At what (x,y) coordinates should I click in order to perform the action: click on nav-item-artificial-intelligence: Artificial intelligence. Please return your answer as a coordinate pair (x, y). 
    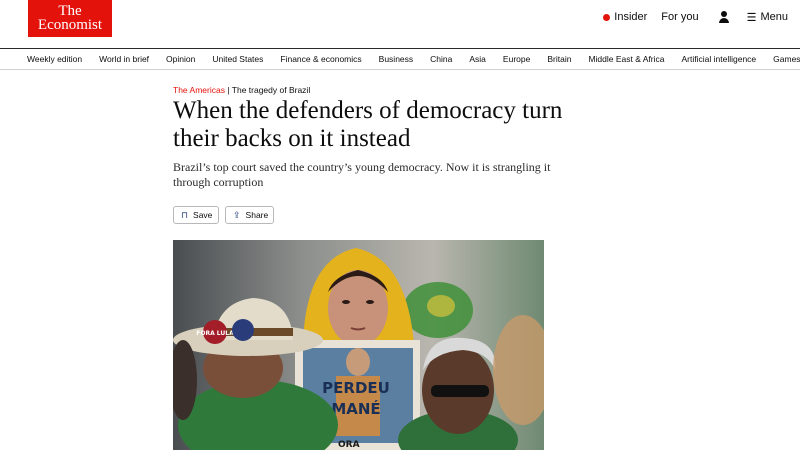
    Looking at the image, I should click on (719, 59).